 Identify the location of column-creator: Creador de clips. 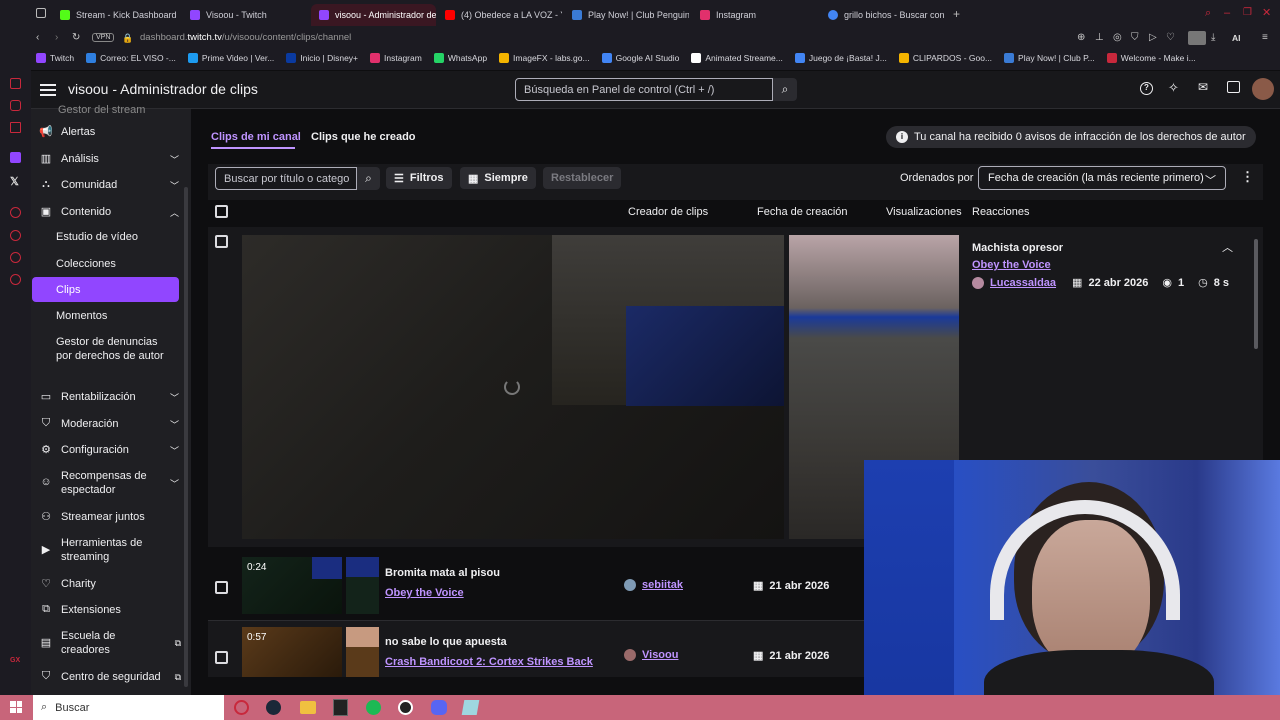
(668, 212).